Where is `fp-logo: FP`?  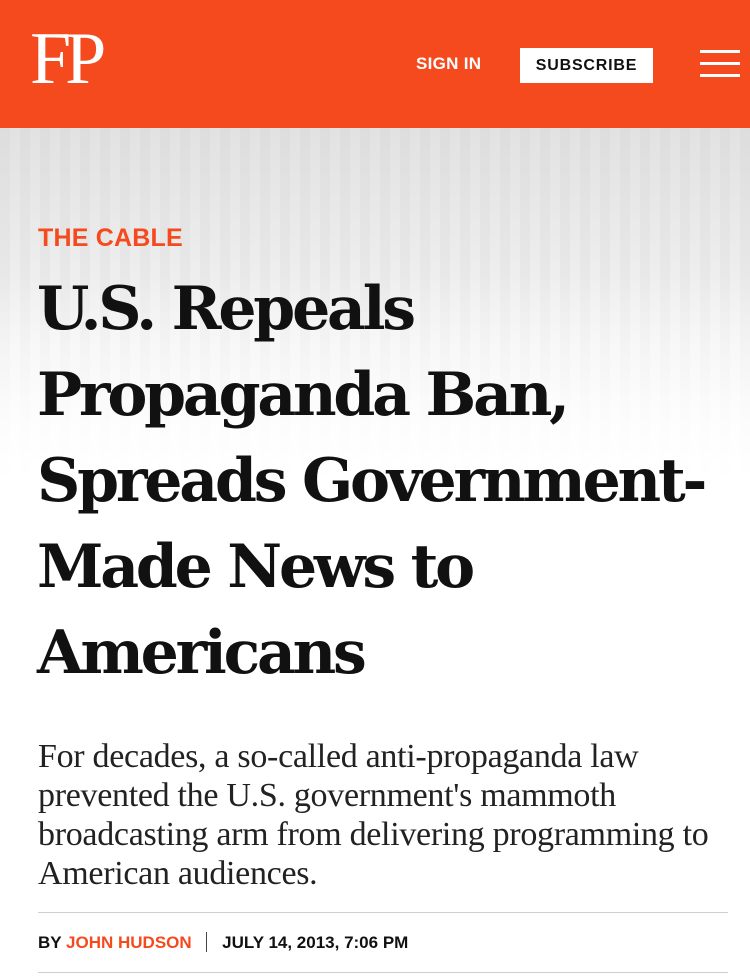
fp-logo: FP is located at coordinates (68, 59).